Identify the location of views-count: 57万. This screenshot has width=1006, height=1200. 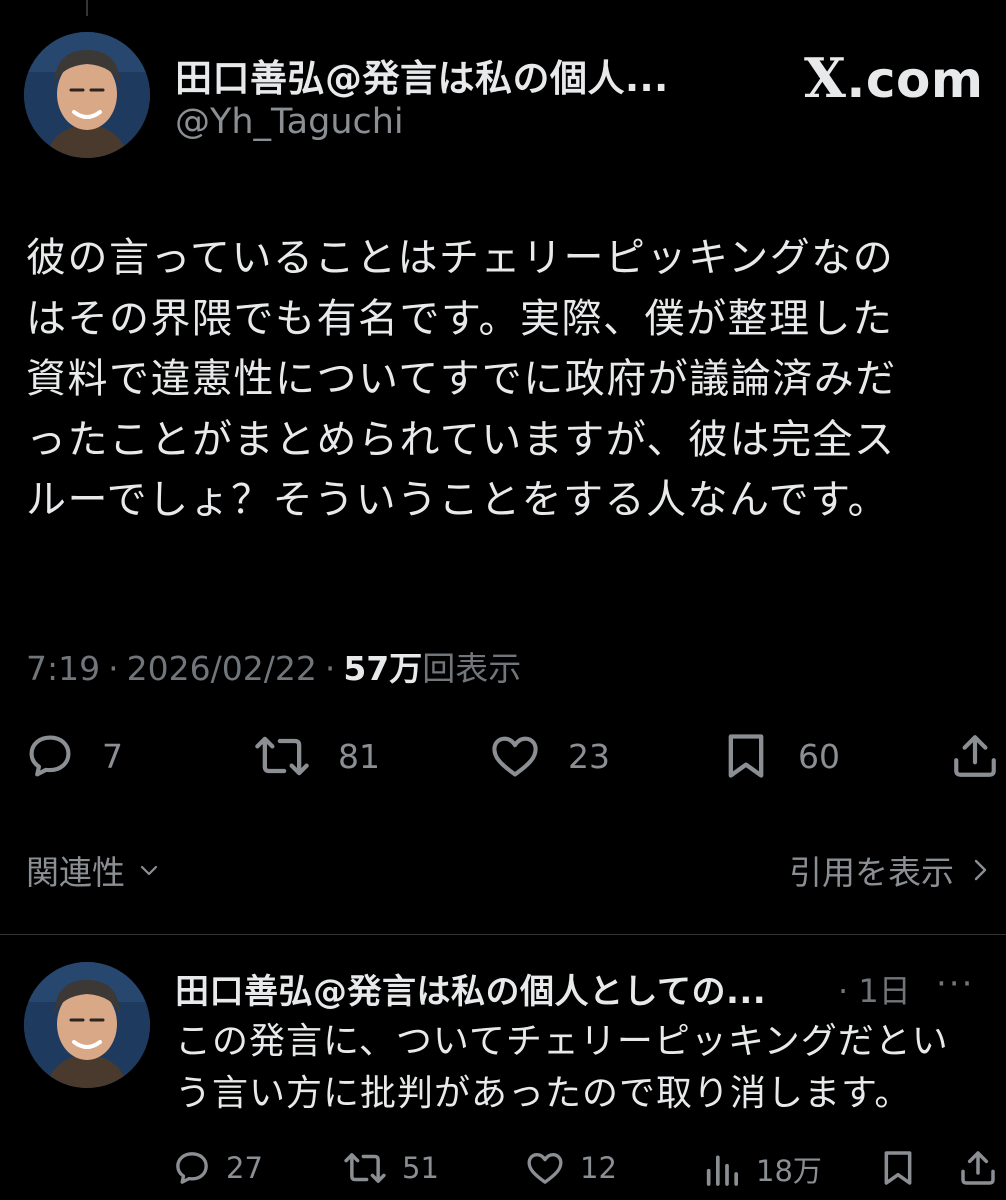
(383, 668).